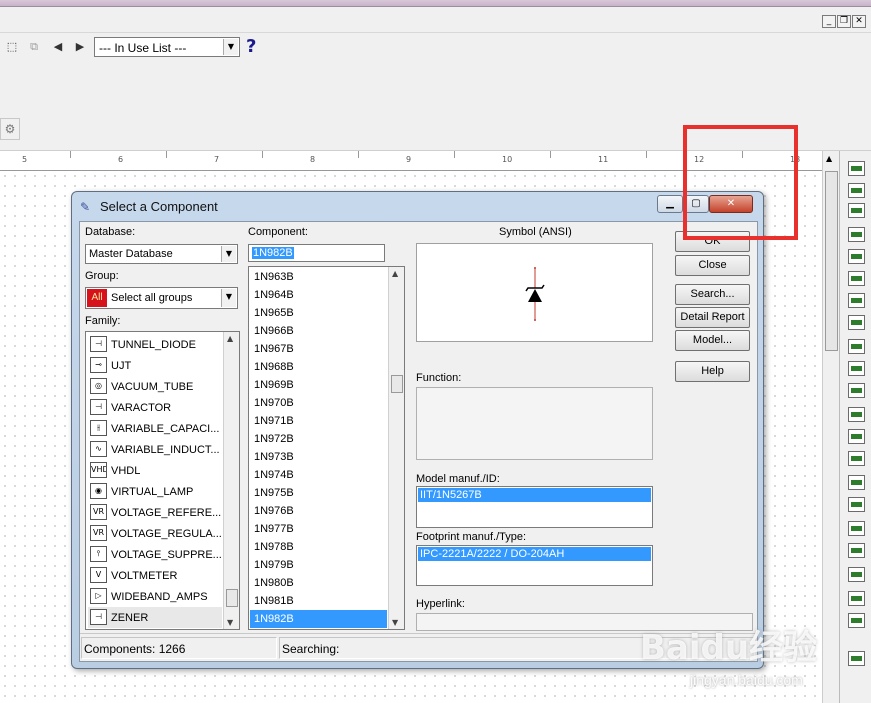  Describe the element at coordinates (318, 277) in the screenshot. I see `component-item: 1N963B` at that location.